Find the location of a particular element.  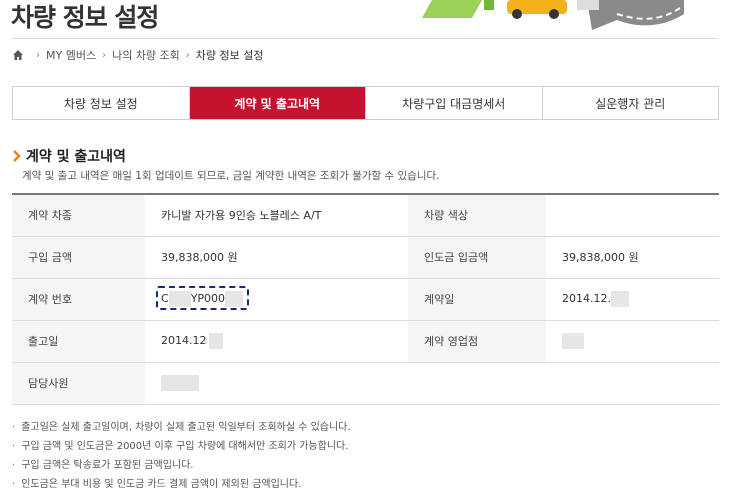

breadcrumb: › MY 멤버스 › 나의 차량 조회 › 차량 정보 설정 is located at coordinates (138, 55).